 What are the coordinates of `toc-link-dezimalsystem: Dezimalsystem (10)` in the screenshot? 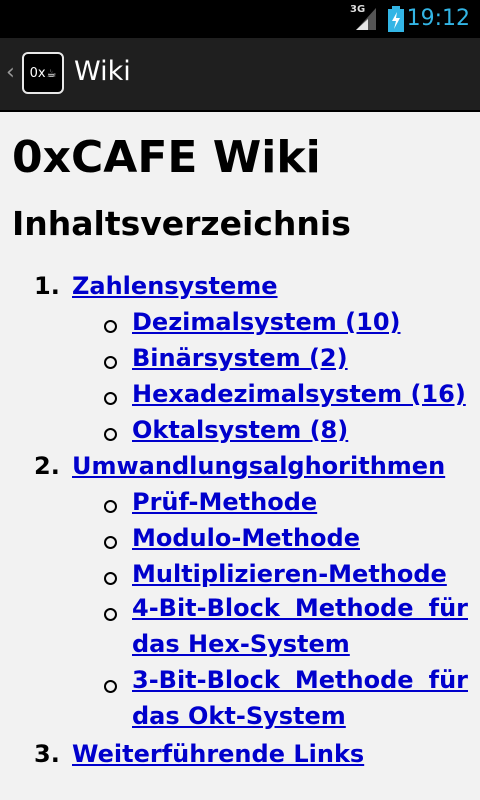 It's located at (266, 322).